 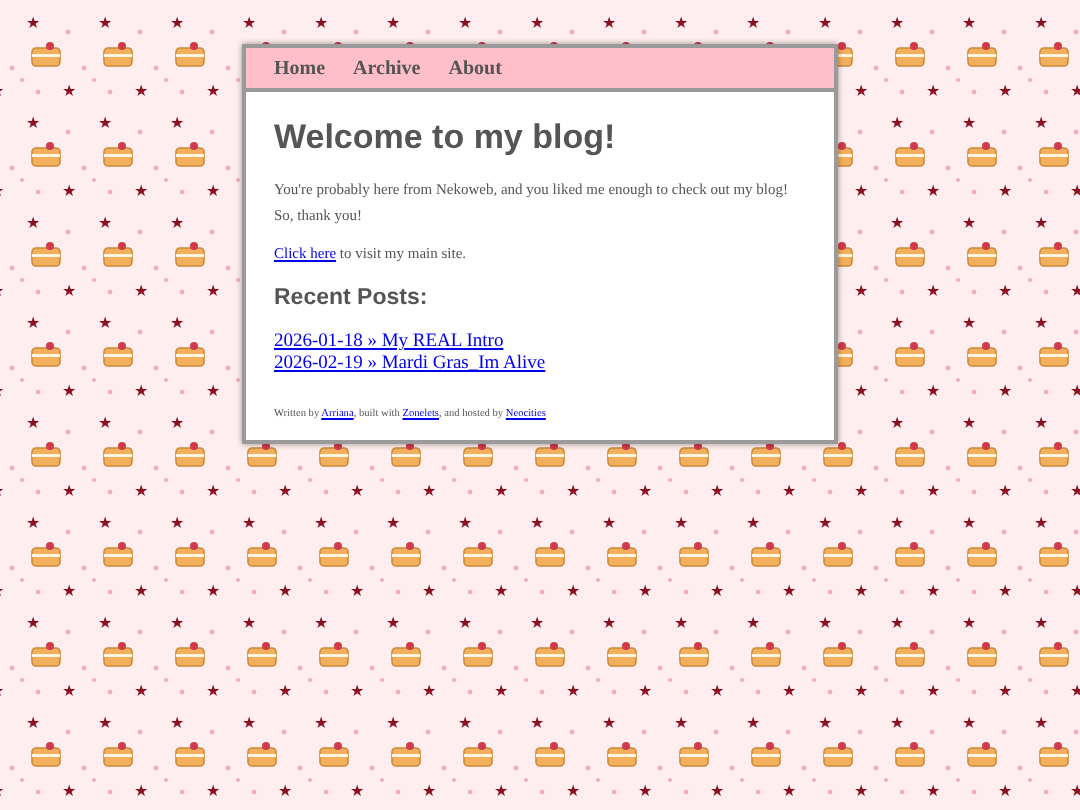 I want to click on section-heading: Recent Posts:, so click(x=352, y=299).